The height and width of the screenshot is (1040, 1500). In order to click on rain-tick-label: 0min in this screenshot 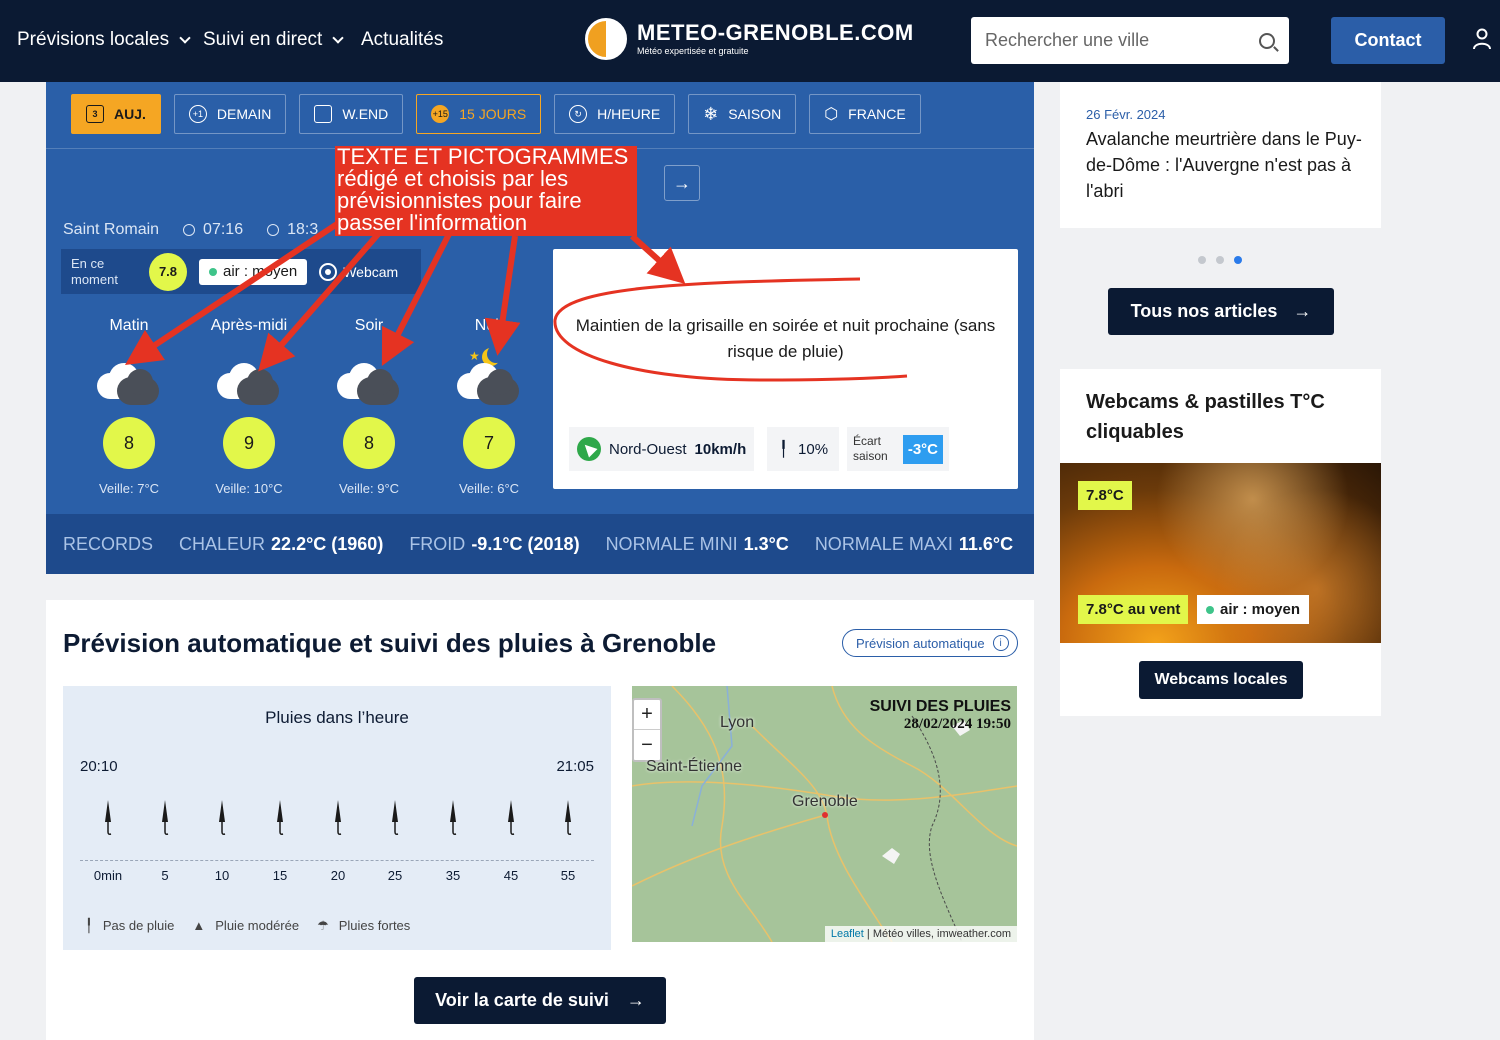, I will do `click(108, 875)`.